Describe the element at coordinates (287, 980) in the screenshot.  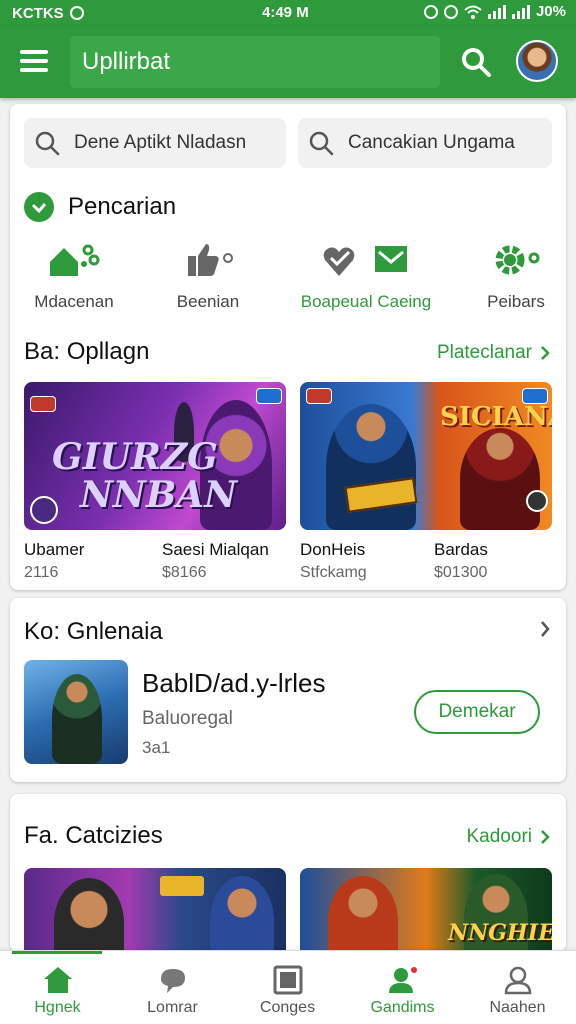
I see `gallery-icon` at that location.